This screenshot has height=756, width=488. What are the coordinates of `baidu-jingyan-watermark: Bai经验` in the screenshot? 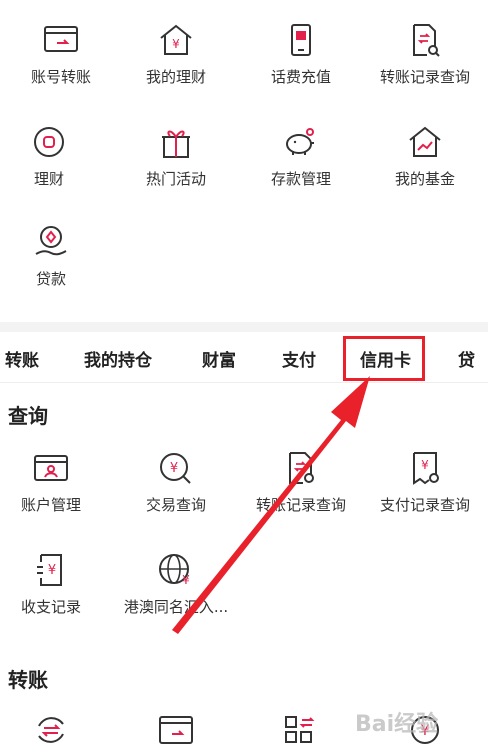 It's located at (420, 729).